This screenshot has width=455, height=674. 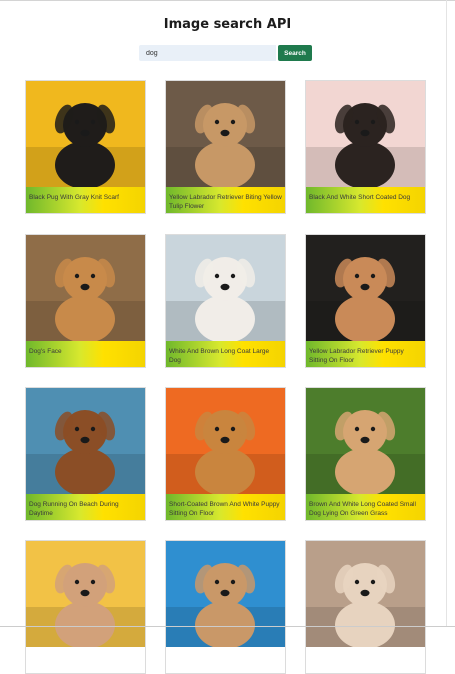 I want to click on result-card: Dog Running On Beach During Daytime, so click(x=85, y=454).